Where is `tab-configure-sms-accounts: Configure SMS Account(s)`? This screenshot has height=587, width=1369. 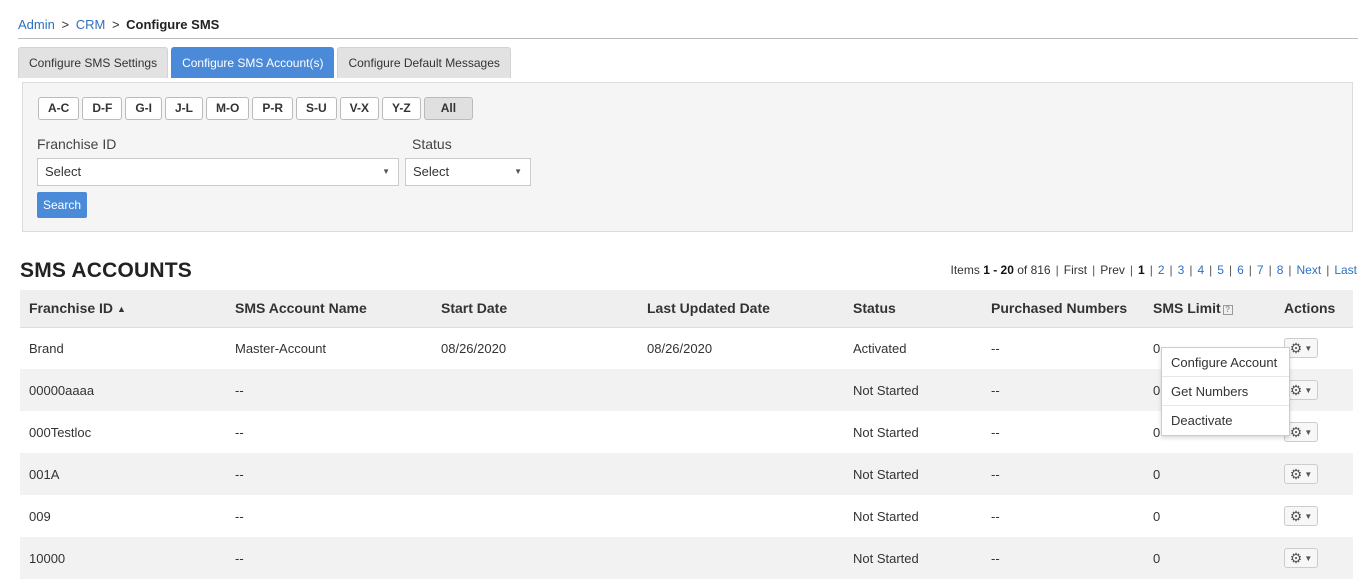
tab-configure-sms-accounts: Configure SMS Account(s) is located at coordinates (253, 62).